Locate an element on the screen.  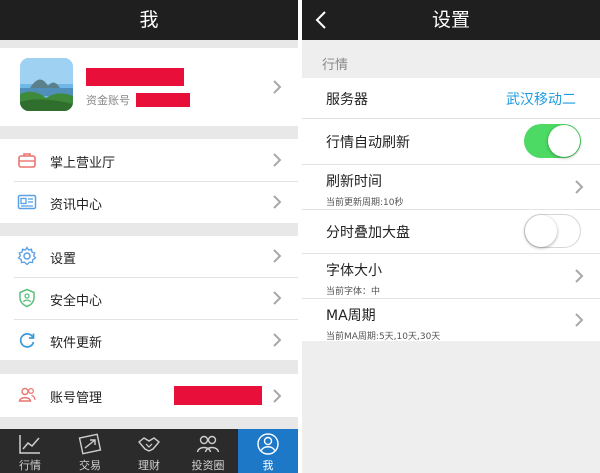
tab-label: 我 is located at coordinates (268, 465).